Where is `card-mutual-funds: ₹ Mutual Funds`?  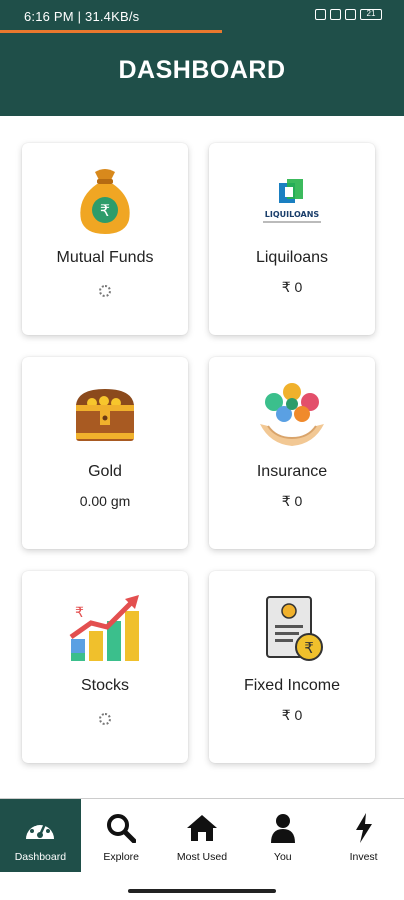 card-mutual-funds: ₹ Mutual Funds is located at coordinates (105, 239).